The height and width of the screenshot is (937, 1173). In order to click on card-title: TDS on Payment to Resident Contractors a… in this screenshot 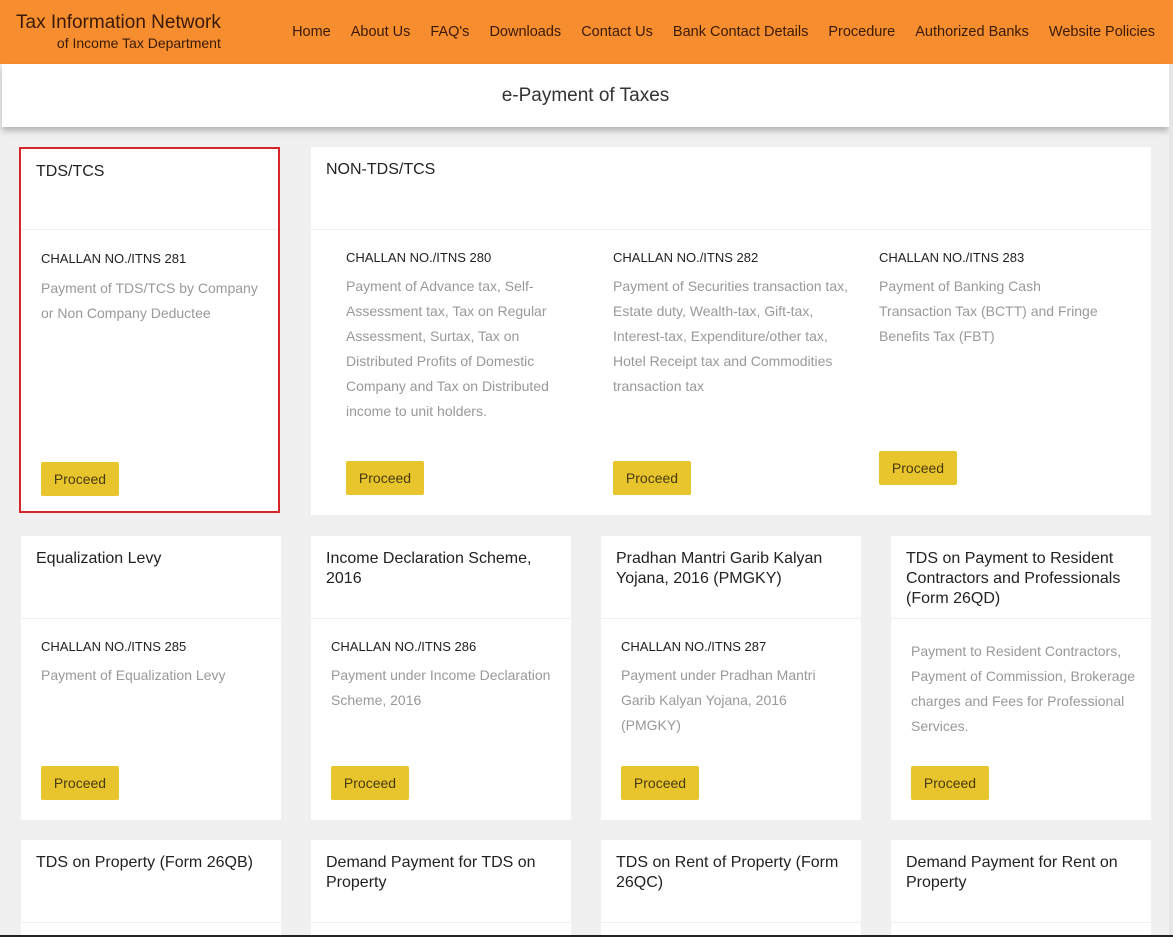, I will do `click(1021, 577)`.